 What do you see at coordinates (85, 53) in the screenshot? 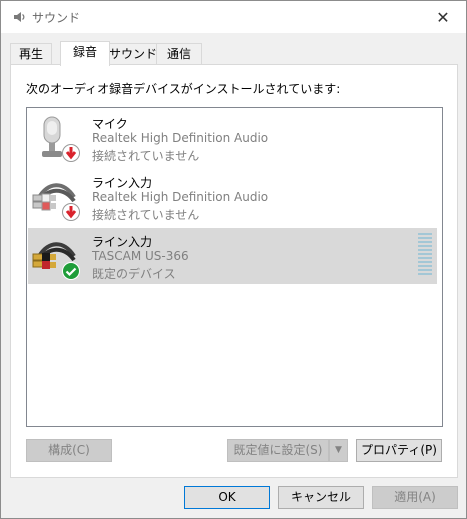
I see `tab-recording: 録音` at bounding box center [85, 53].